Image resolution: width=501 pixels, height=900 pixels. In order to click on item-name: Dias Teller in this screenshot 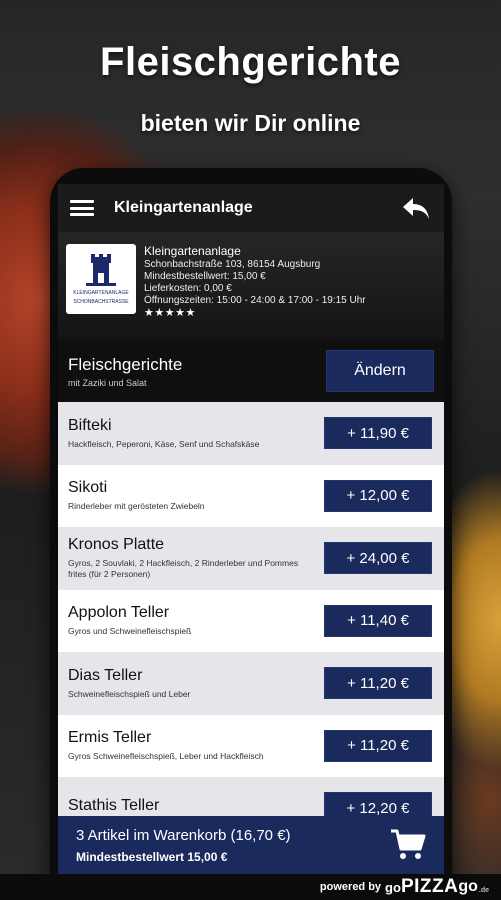, I will do `click(105, 675)`.